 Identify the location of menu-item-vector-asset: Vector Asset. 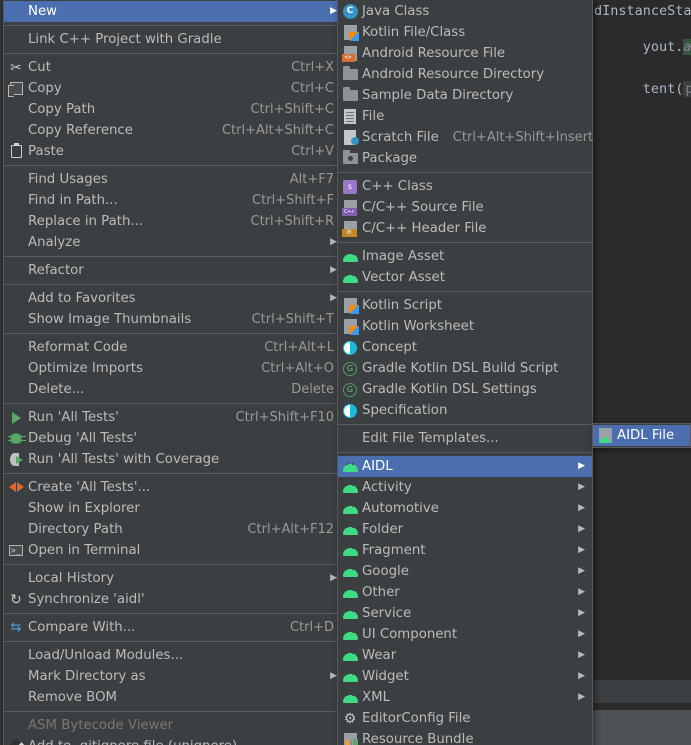
(465, 277).